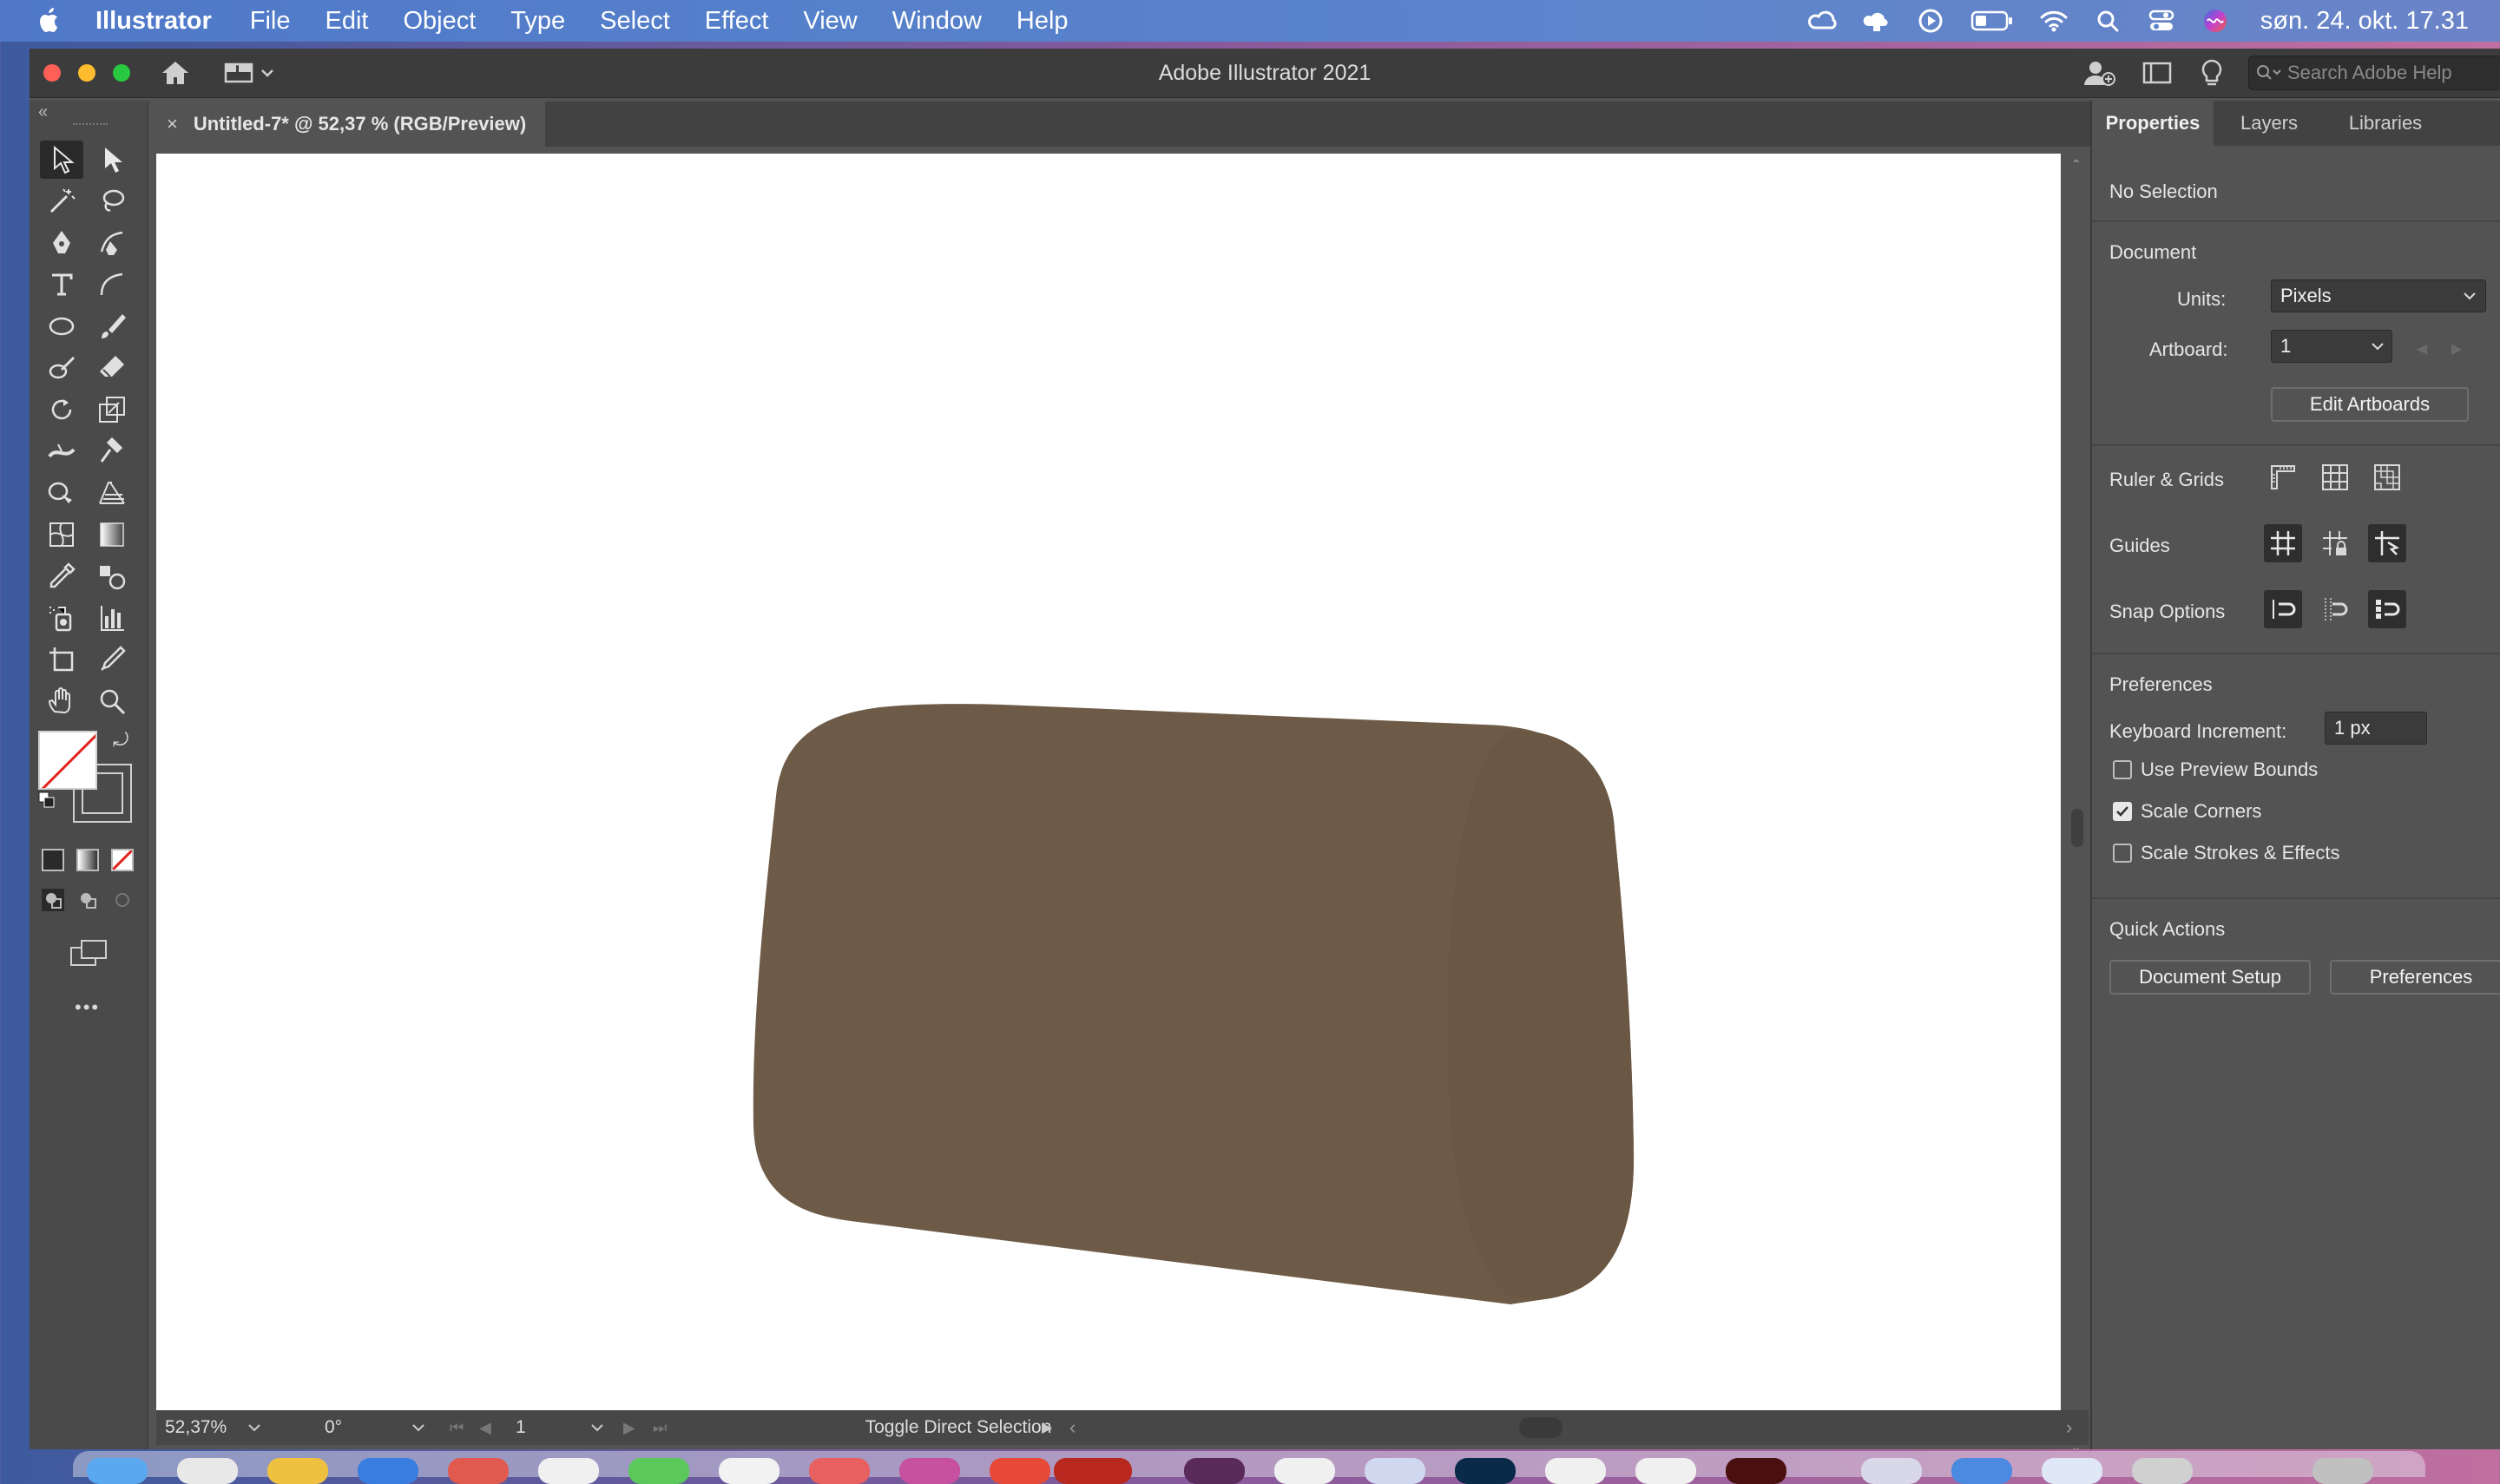  I want to click on dock-app-mail-icon, so click(478, 1471).